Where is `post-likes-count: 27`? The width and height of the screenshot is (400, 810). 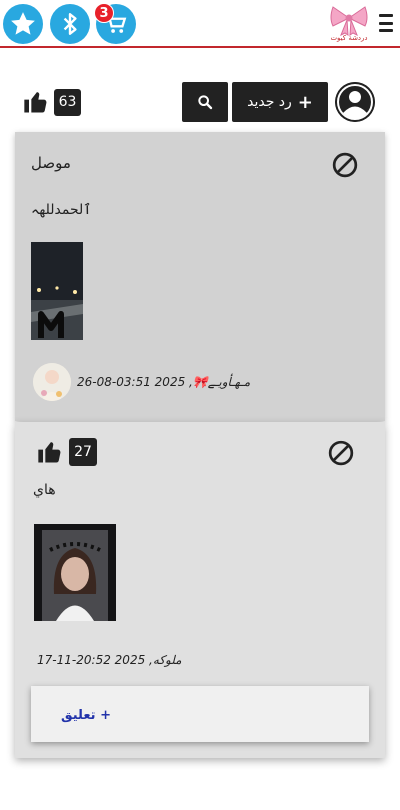
post-likes-count: 27 is located at coordinates (83, 452).